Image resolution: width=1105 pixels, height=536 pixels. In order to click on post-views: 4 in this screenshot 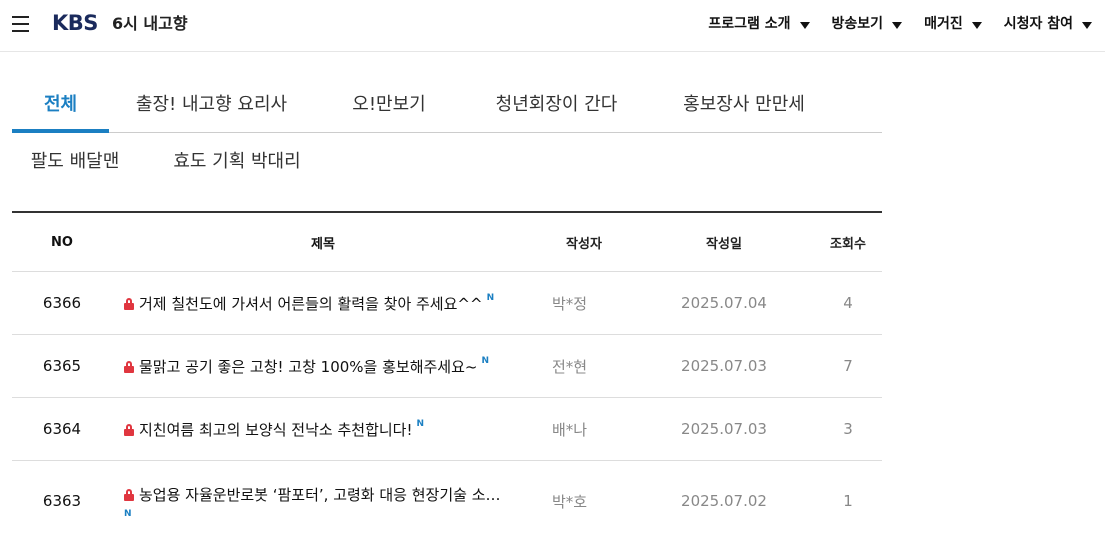, I will do `click(848, 303)`.